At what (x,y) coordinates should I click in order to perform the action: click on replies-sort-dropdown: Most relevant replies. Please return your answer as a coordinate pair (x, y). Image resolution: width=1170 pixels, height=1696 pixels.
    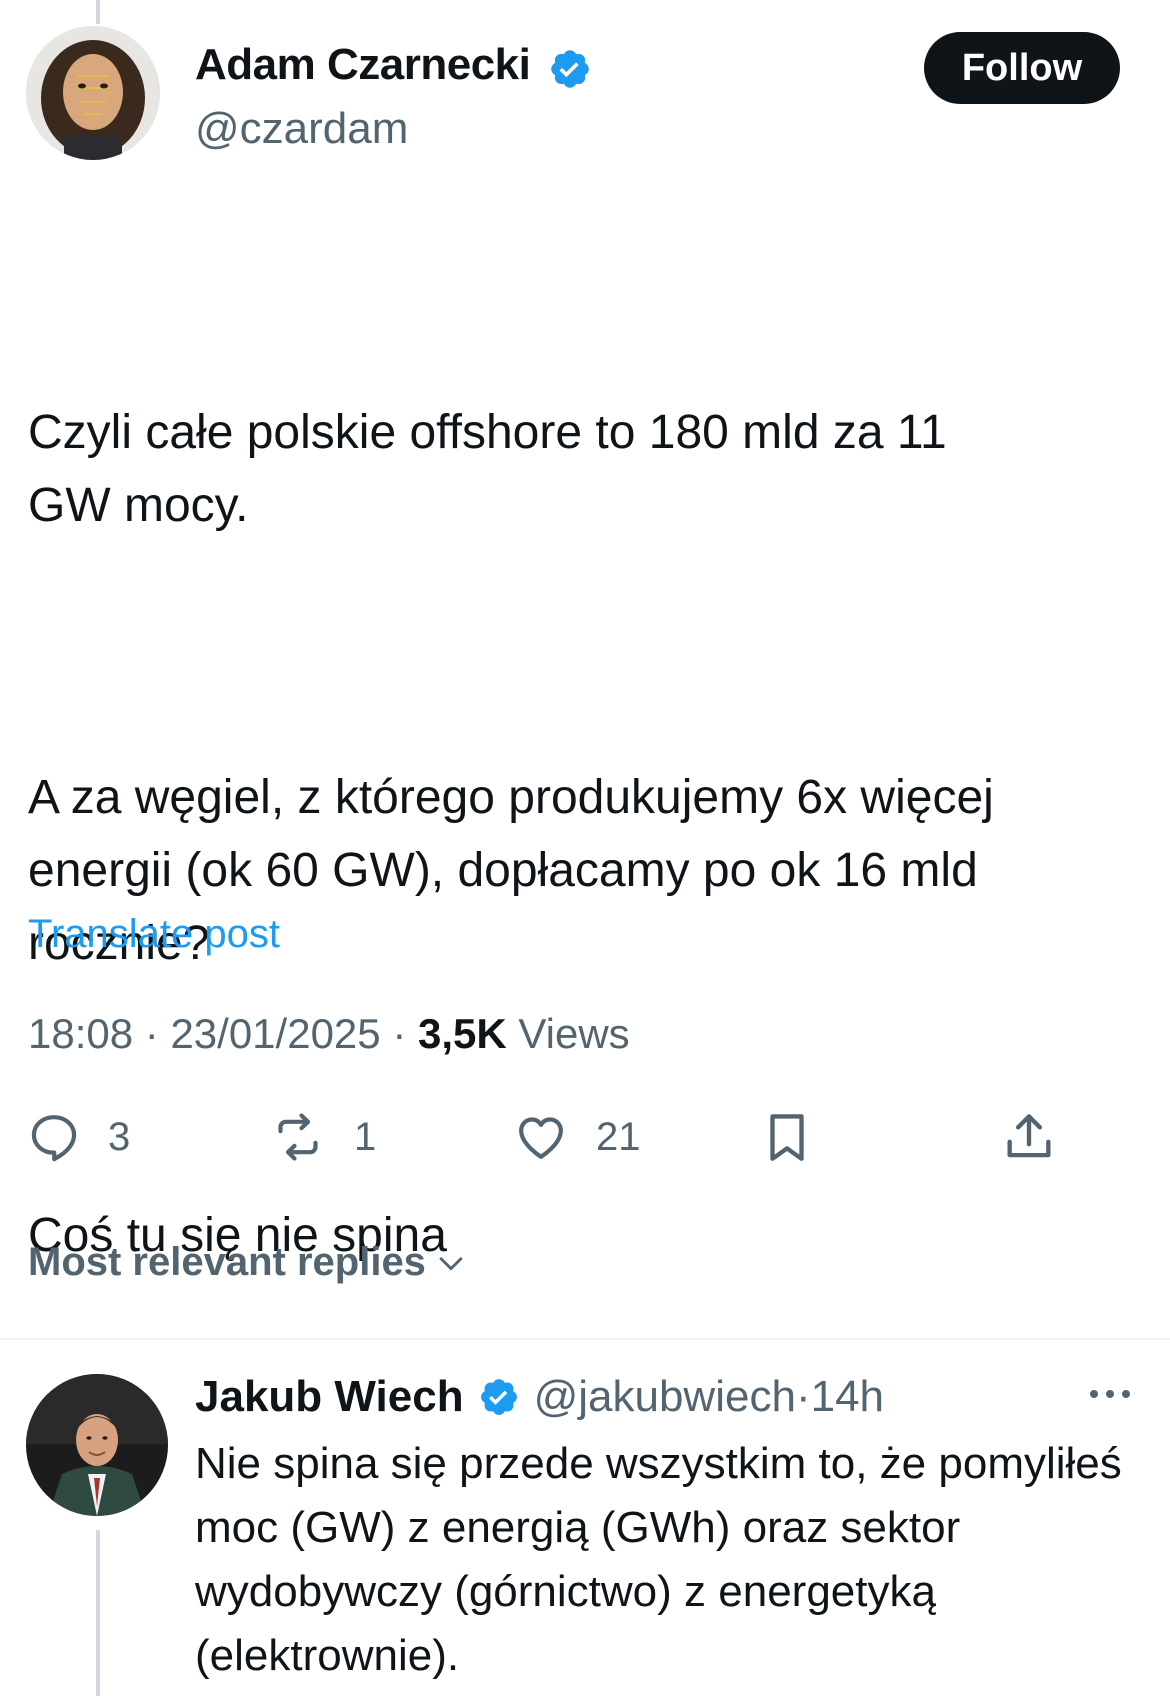
    Looking at the image, I should click on (248, 1262).